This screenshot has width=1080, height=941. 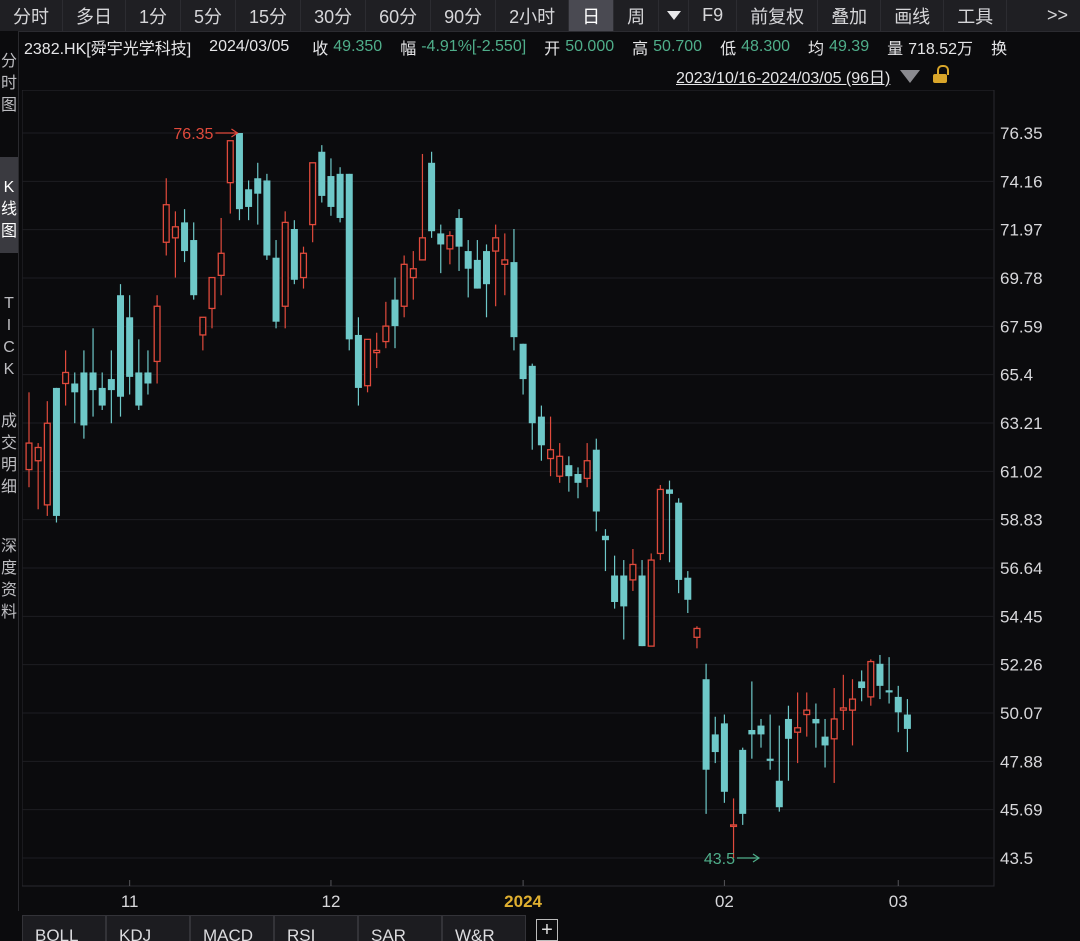 I want to click on tab-5min: 5分, so click(x=209, y=15).